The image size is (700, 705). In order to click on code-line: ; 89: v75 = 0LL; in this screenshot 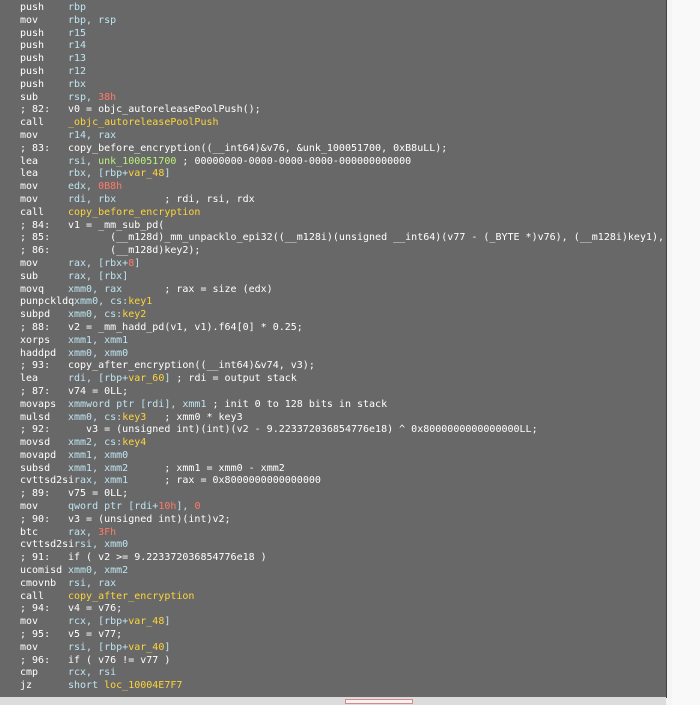, I will do `click(343, 494)`.